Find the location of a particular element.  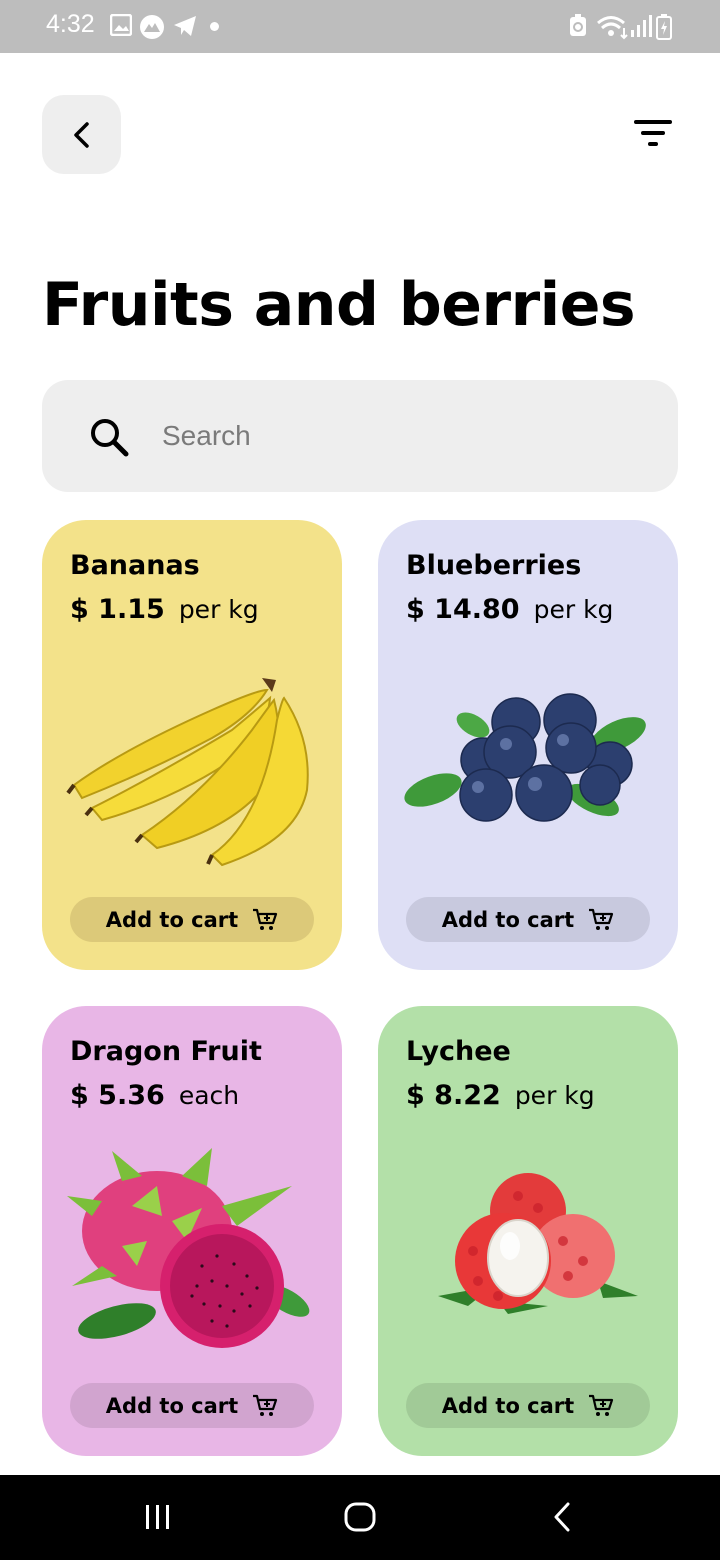

product-card-blueberries: Blueberries $ 14.80 per kg Add to cart is located at coordinates (528, 745).